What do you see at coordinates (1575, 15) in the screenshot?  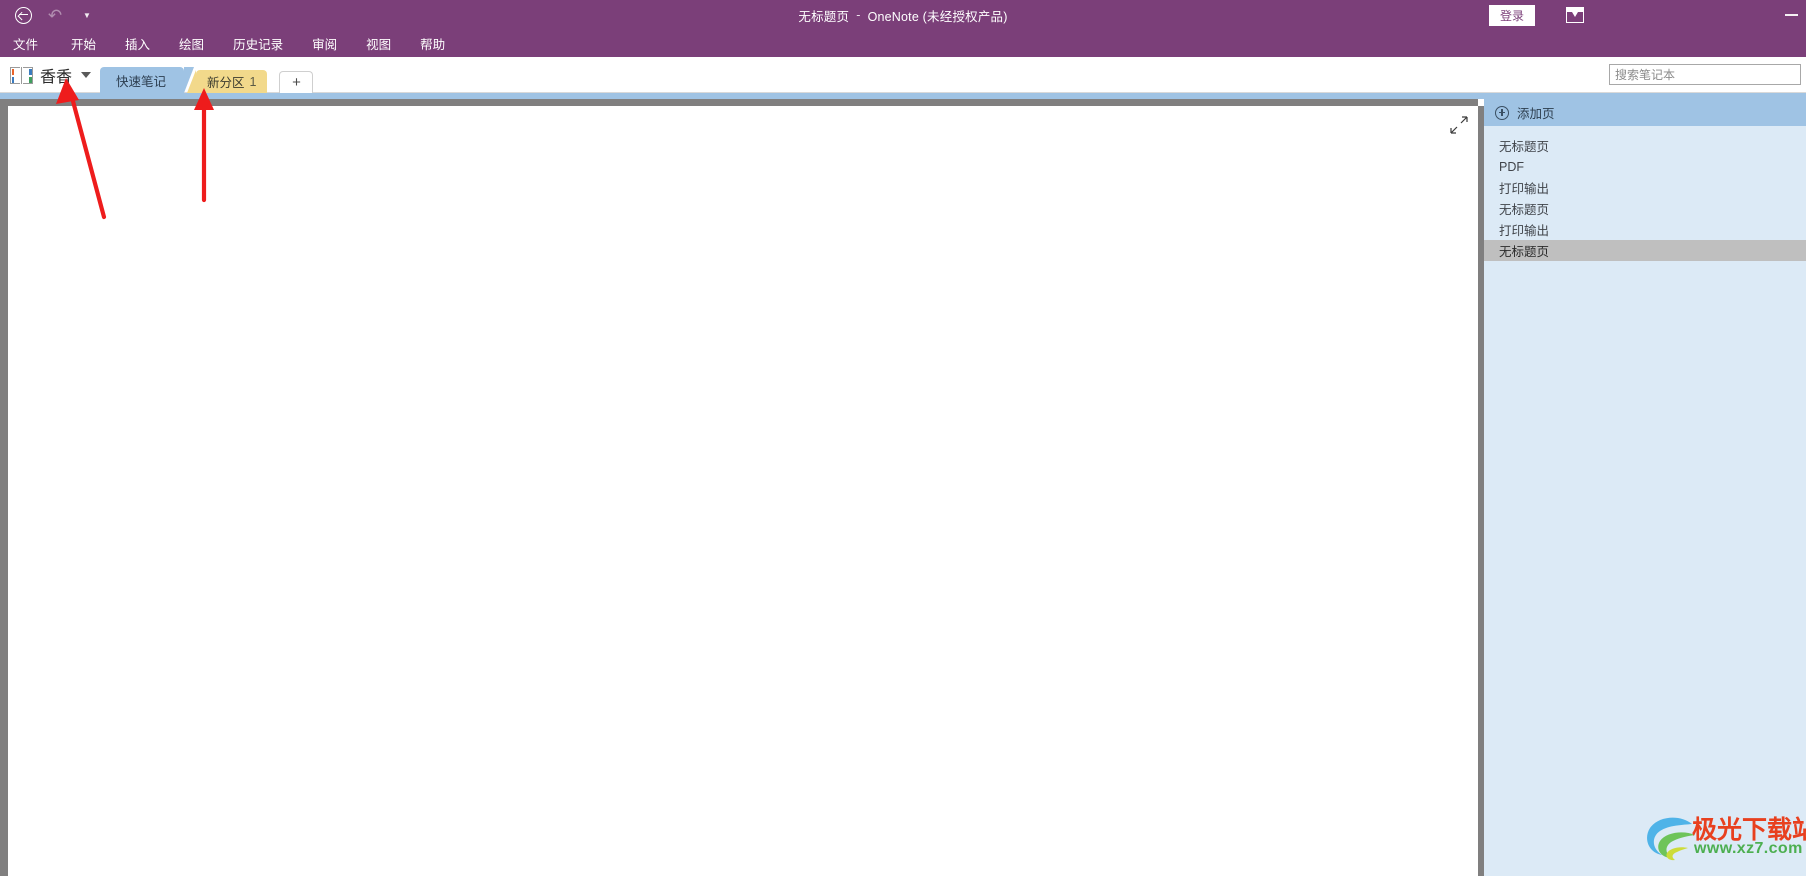 I see `ribbon-display-options-icon` at bounding box center [1575, 15].